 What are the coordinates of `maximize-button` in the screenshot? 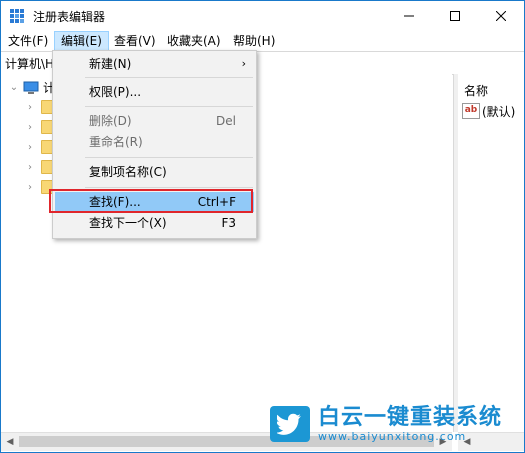 It's located at (455, 16).